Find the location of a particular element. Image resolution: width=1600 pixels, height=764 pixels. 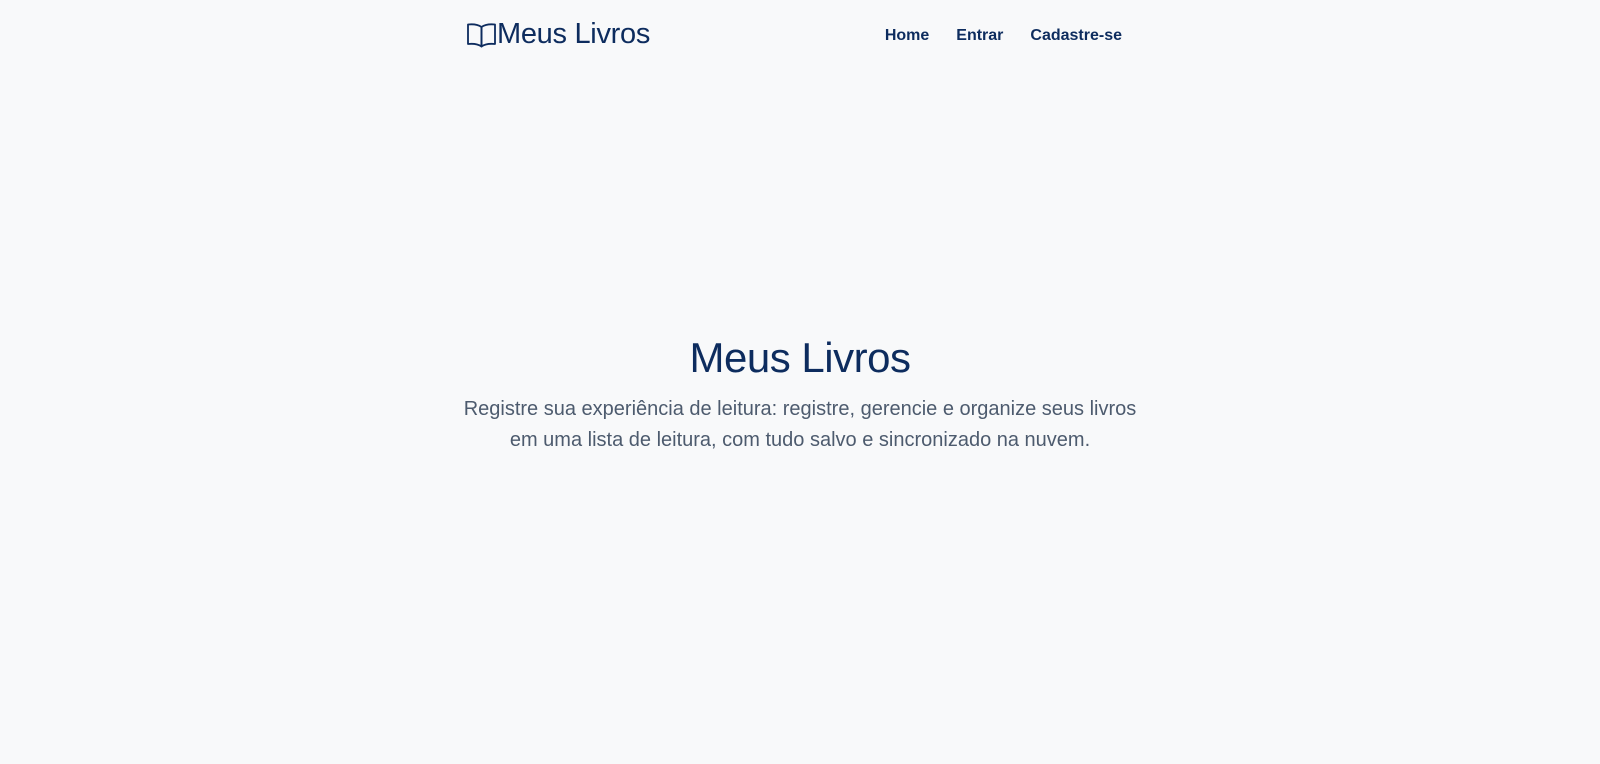

navbar: Meus Livros Home Entrar Cadastre-se is located at coordinates (800, 36).